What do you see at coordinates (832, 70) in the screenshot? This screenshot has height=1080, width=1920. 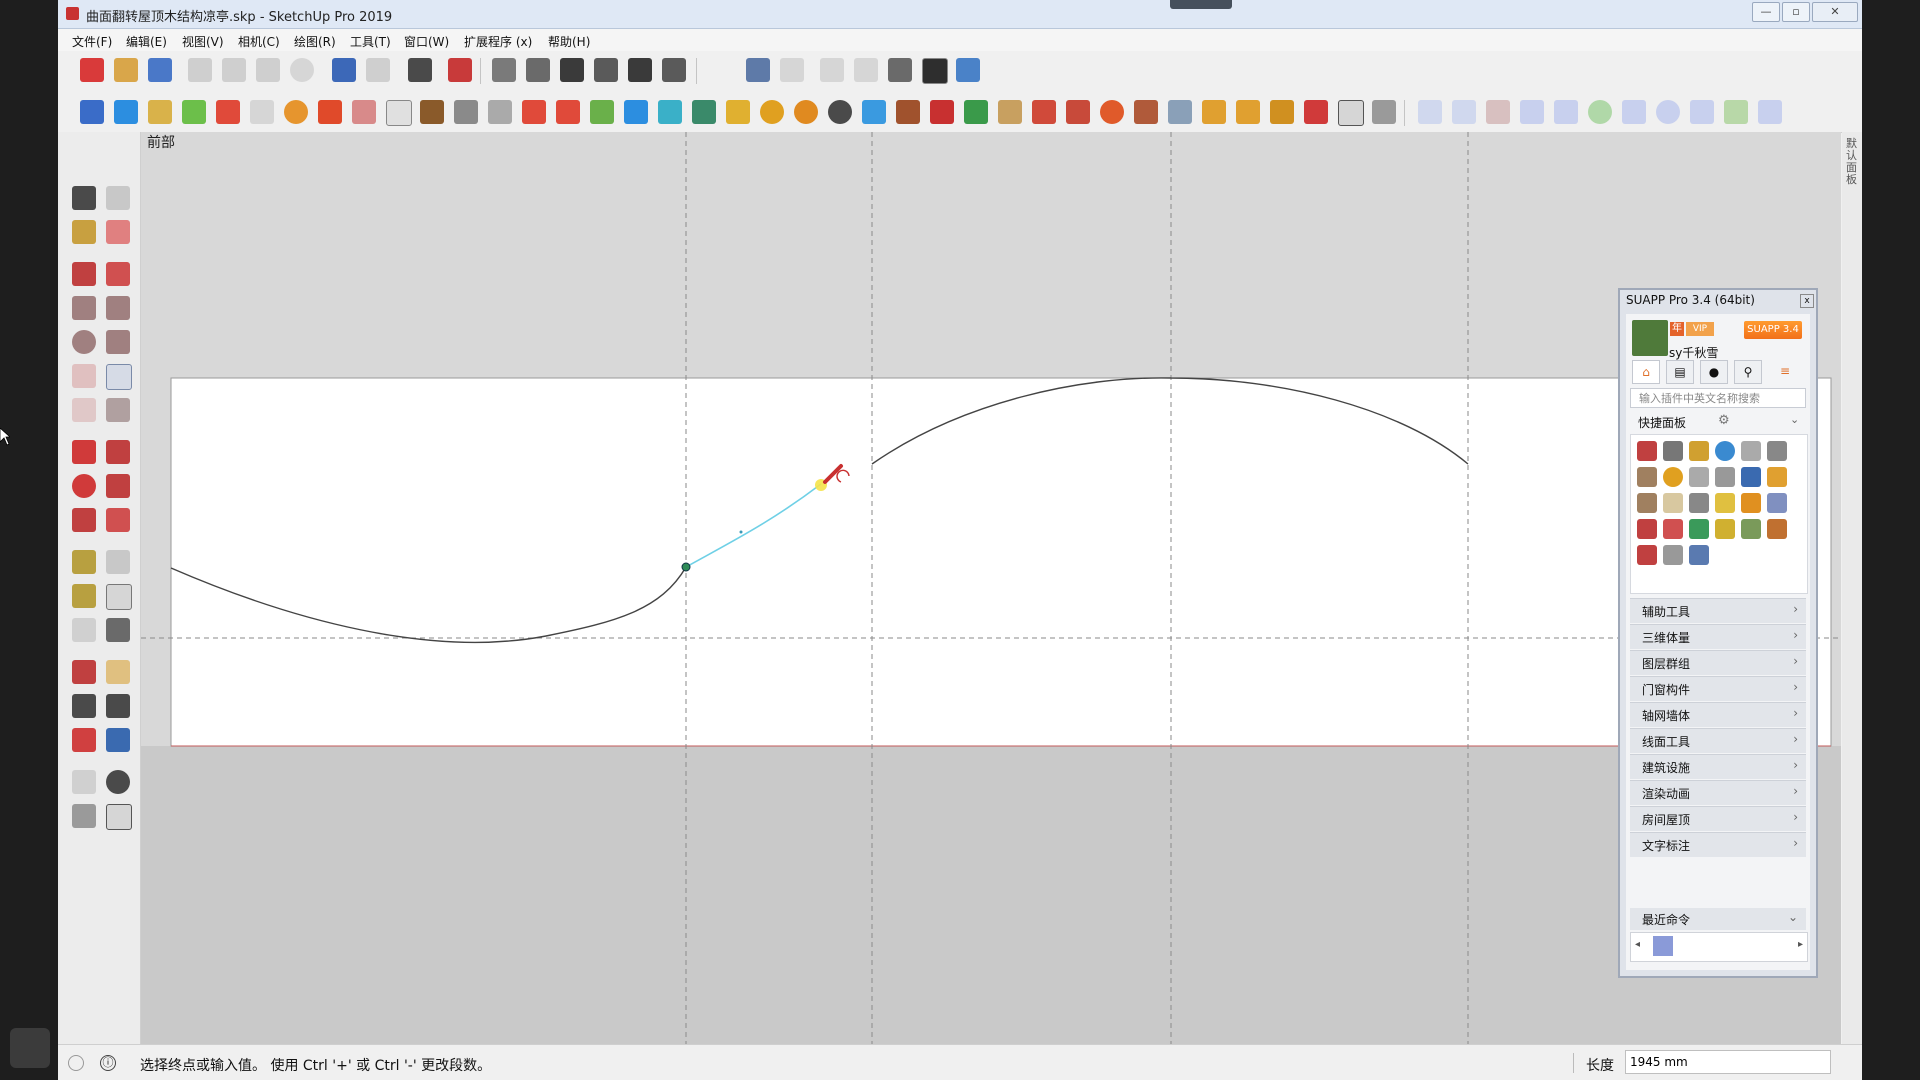 I see `wireframe-icon` at bounding box center [832, 70].